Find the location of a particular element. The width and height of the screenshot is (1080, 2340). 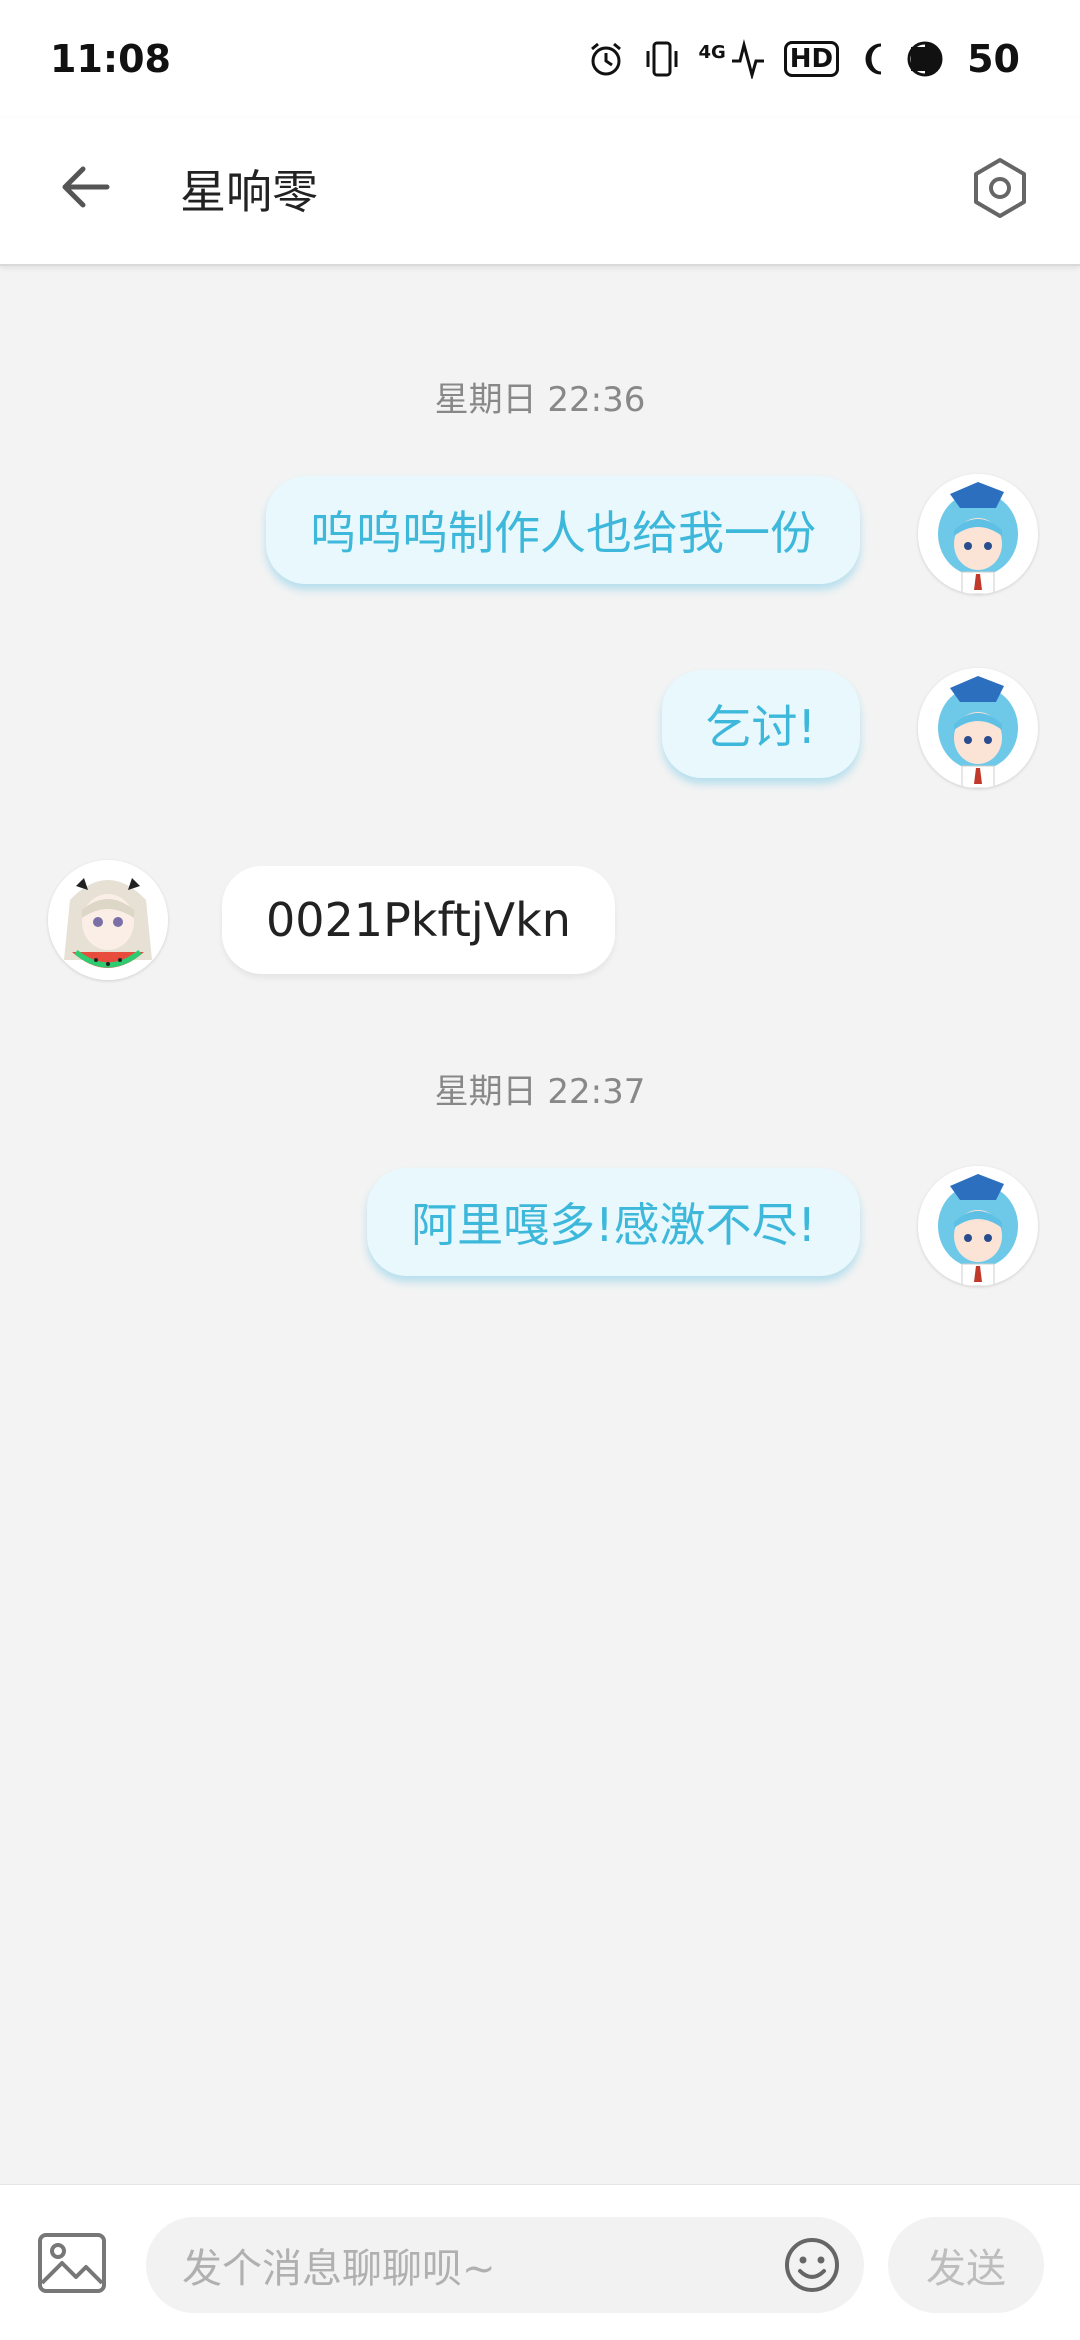

battery-icon is located at coordinates (925, 59).